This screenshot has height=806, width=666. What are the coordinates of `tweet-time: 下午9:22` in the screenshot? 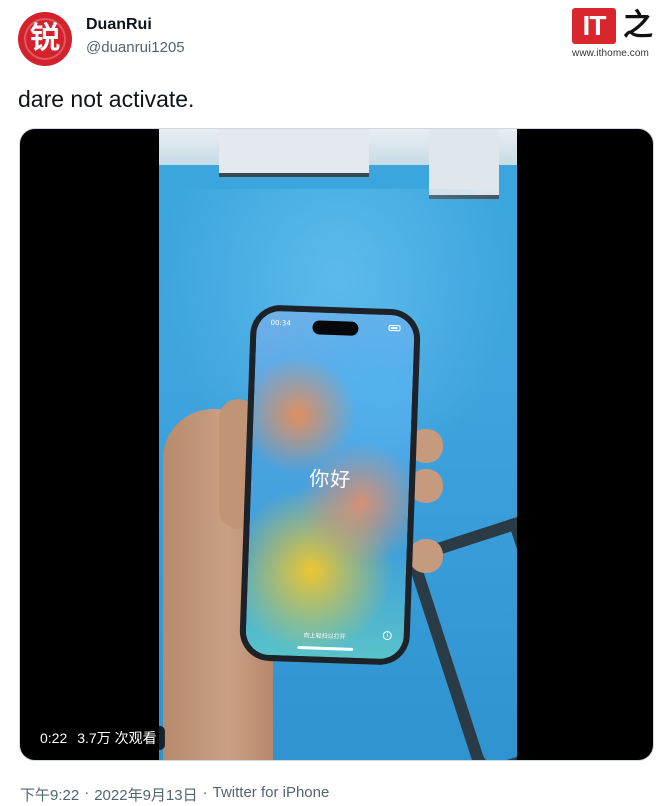 It's located at (49, 794).